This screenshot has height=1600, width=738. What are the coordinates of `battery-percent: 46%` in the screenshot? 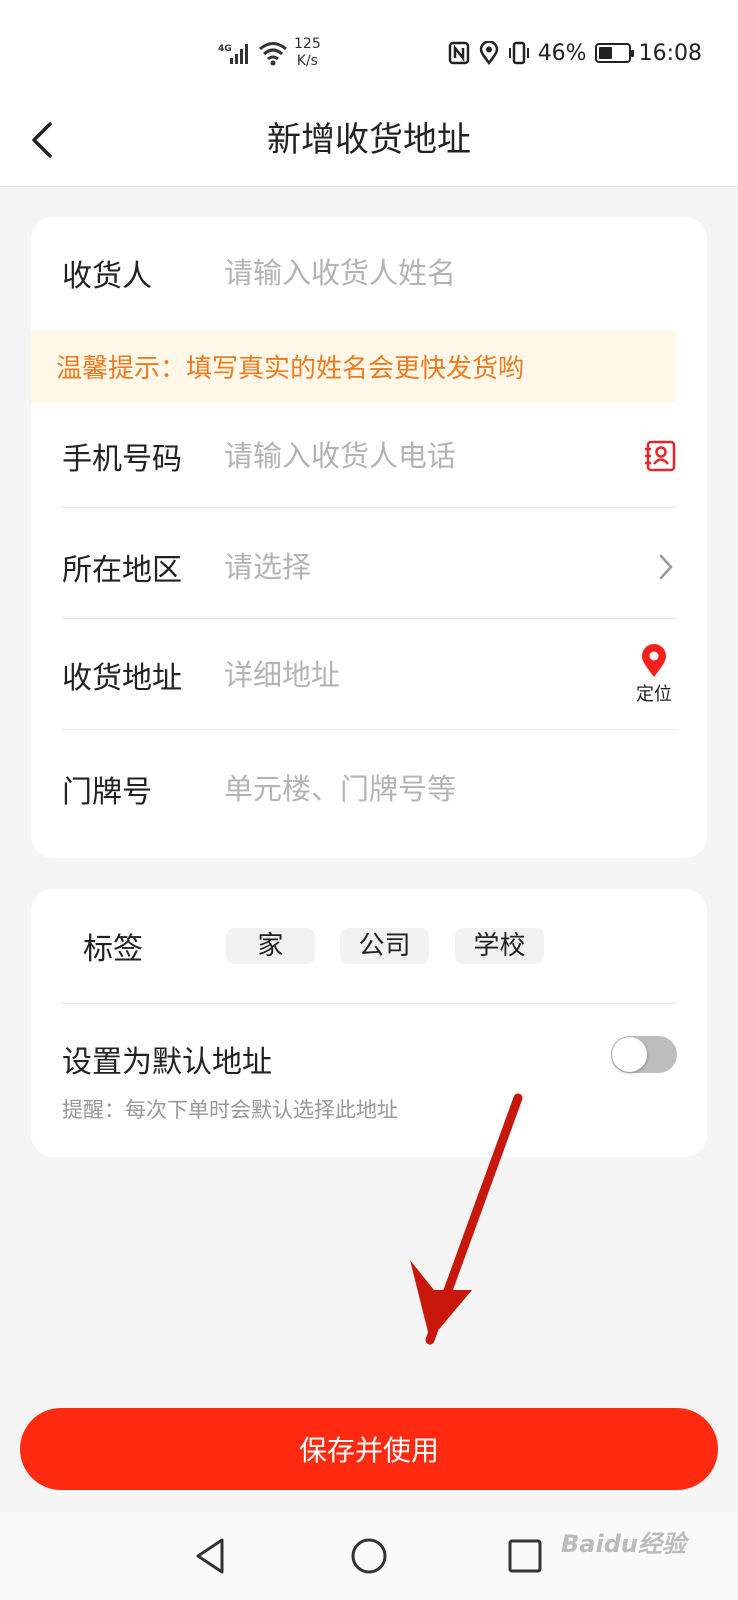 It's located at (562, 53).